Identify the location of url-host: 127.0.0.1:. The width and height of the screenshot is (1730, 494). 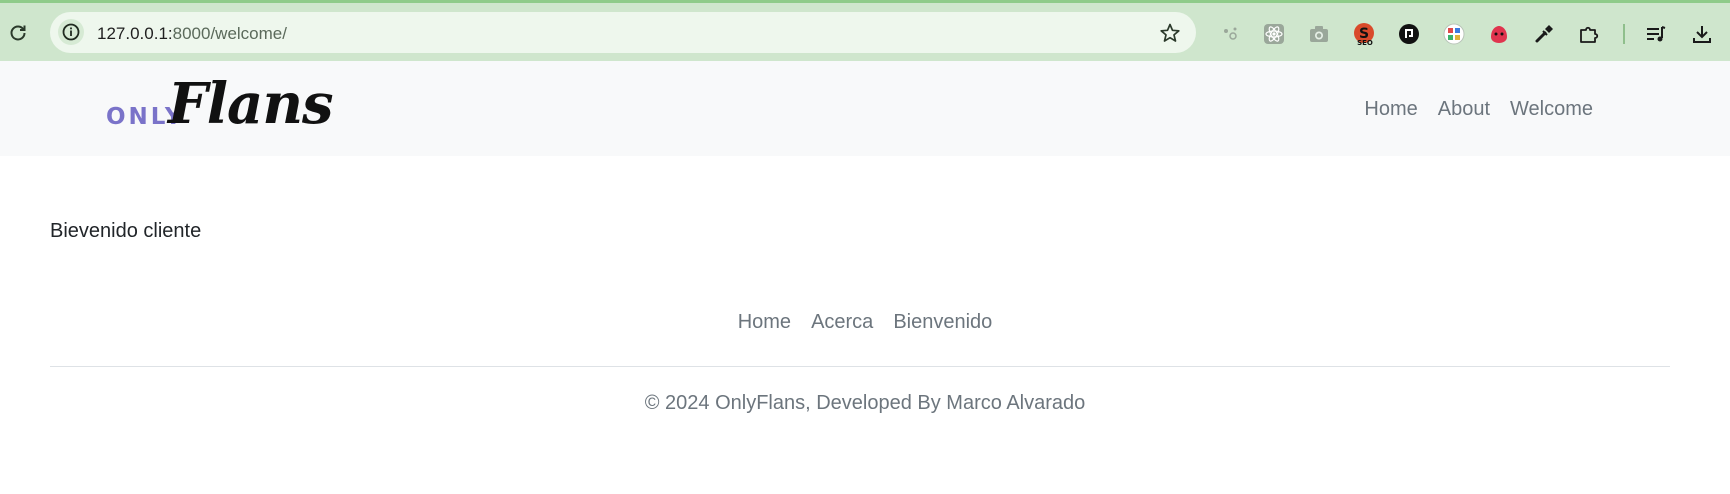
(135, 33).